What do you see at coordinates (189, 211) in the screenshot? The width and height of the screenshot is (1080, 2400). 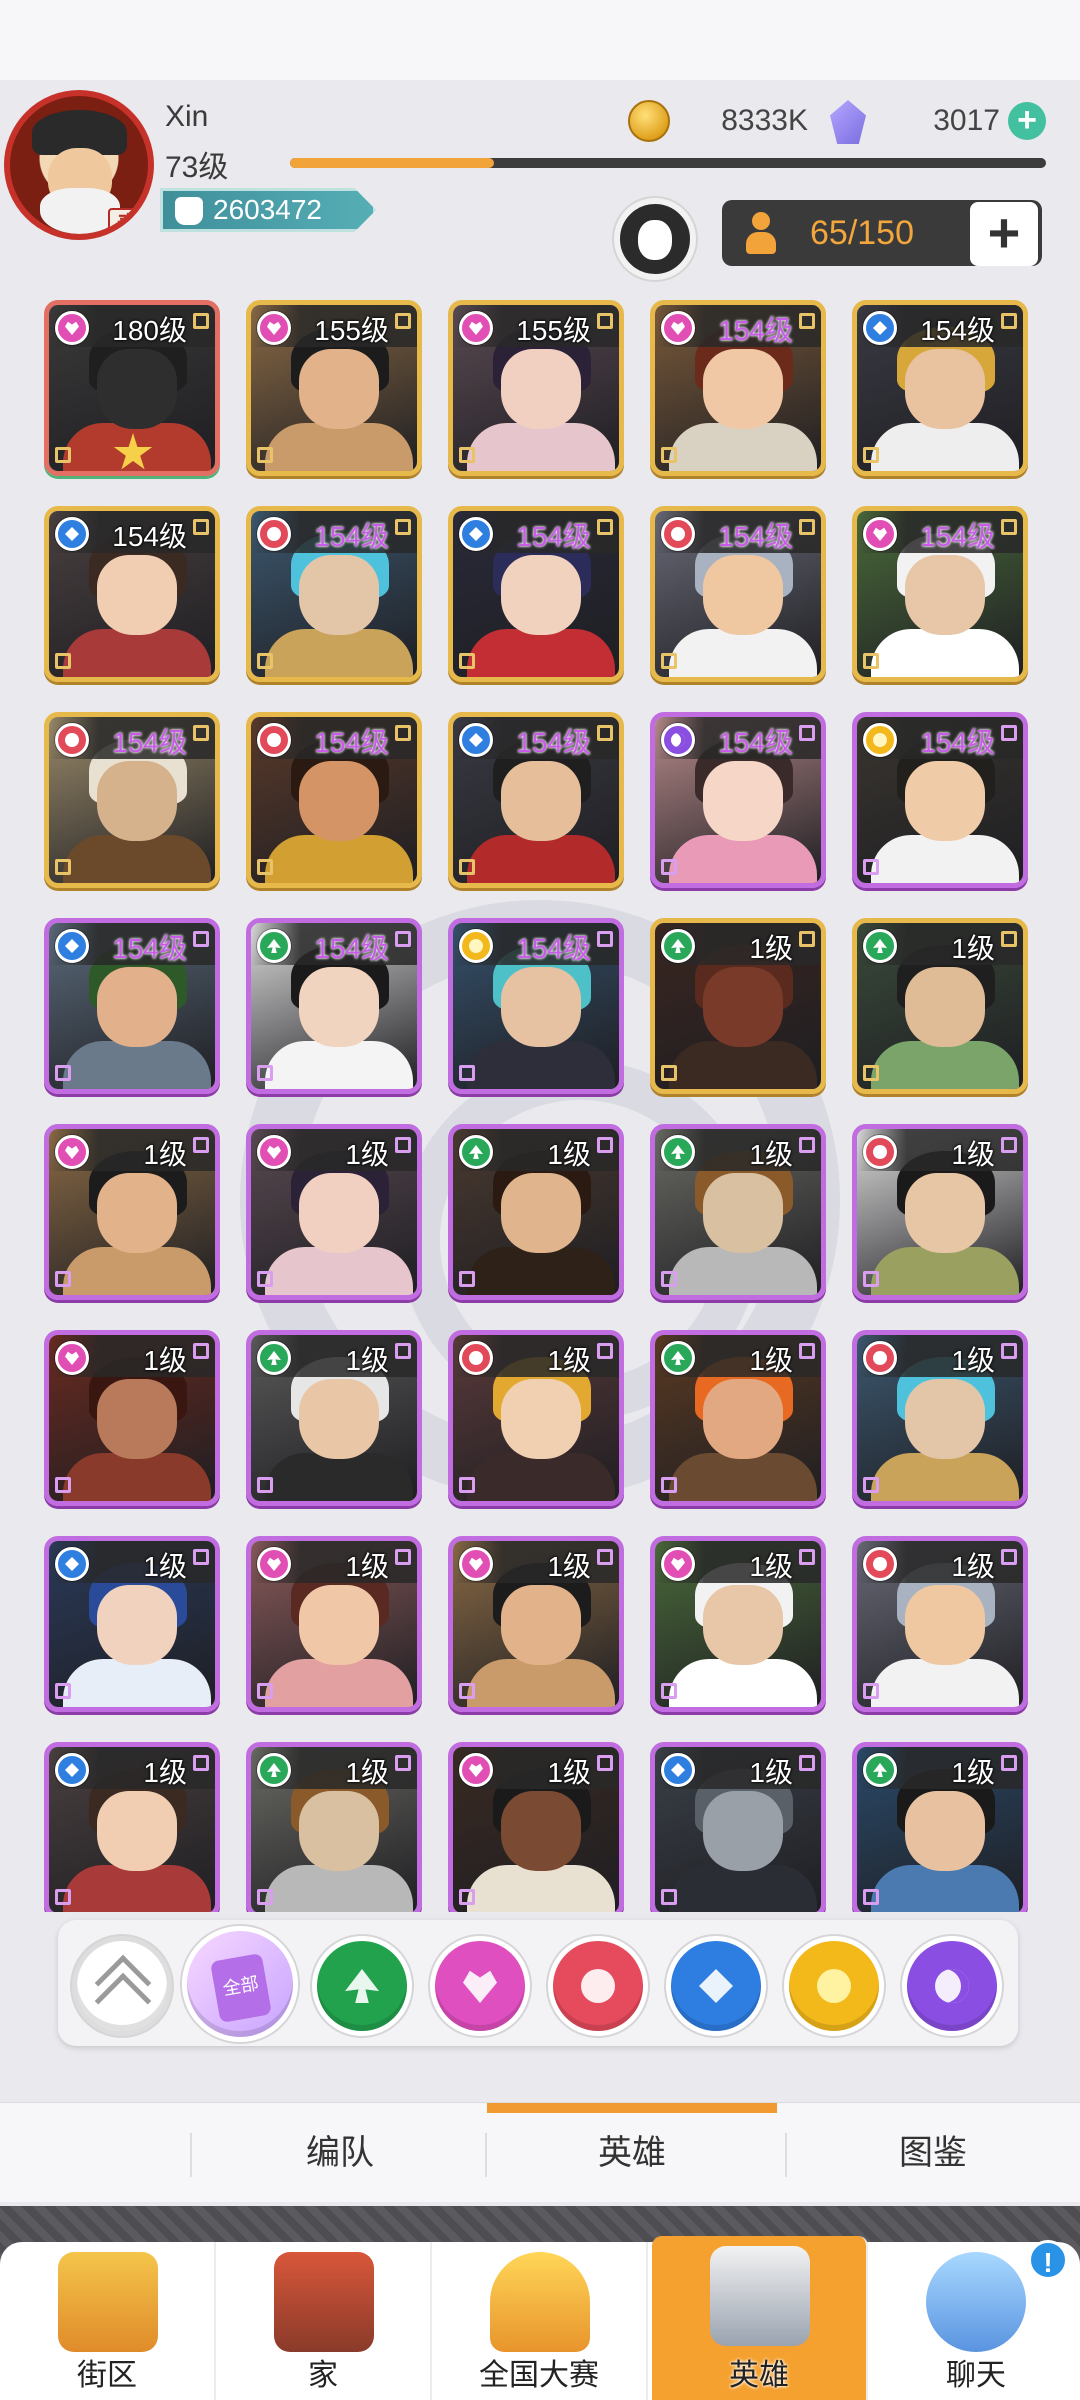 I see `fist-icon` at bounding box center [189, 211].